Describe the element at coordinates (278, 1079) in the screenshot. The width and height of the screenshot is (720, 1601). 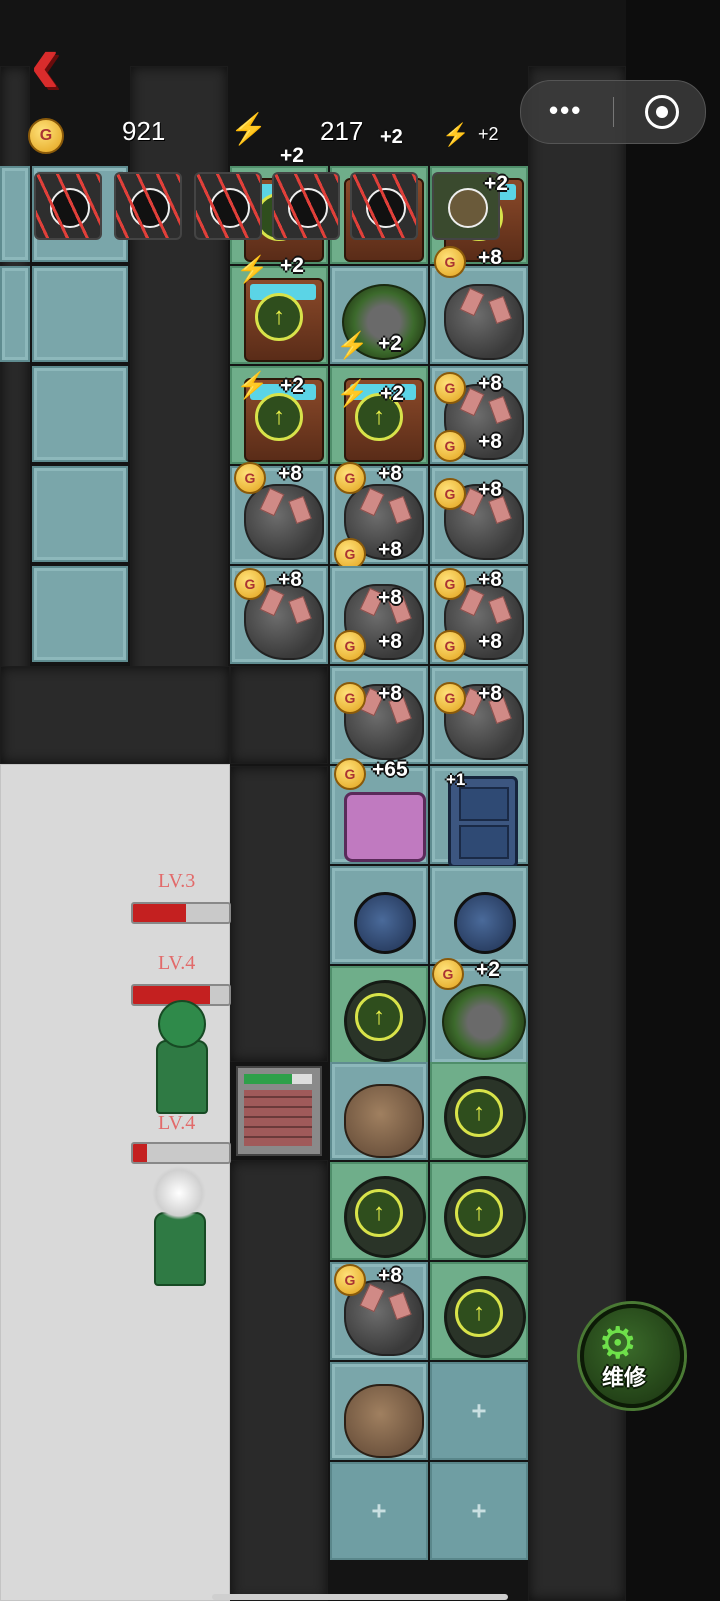
I see `progress-bar` at that location.